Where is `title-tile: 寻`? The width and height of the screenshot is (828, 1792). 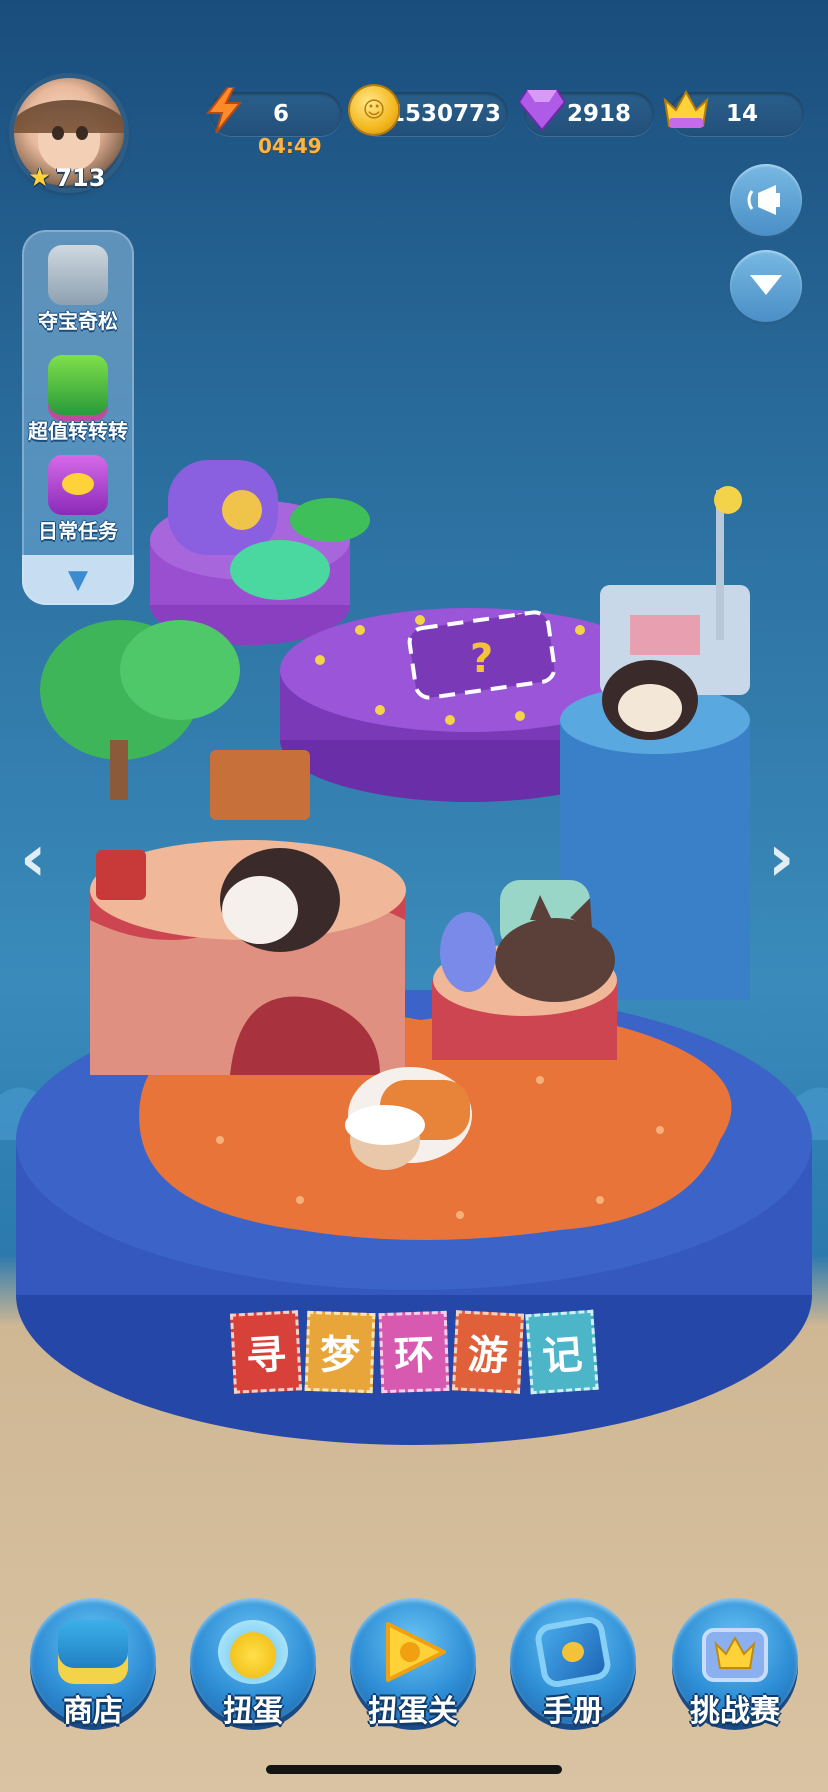 title-tile: 寻 is located at coordinates (266, 1352).